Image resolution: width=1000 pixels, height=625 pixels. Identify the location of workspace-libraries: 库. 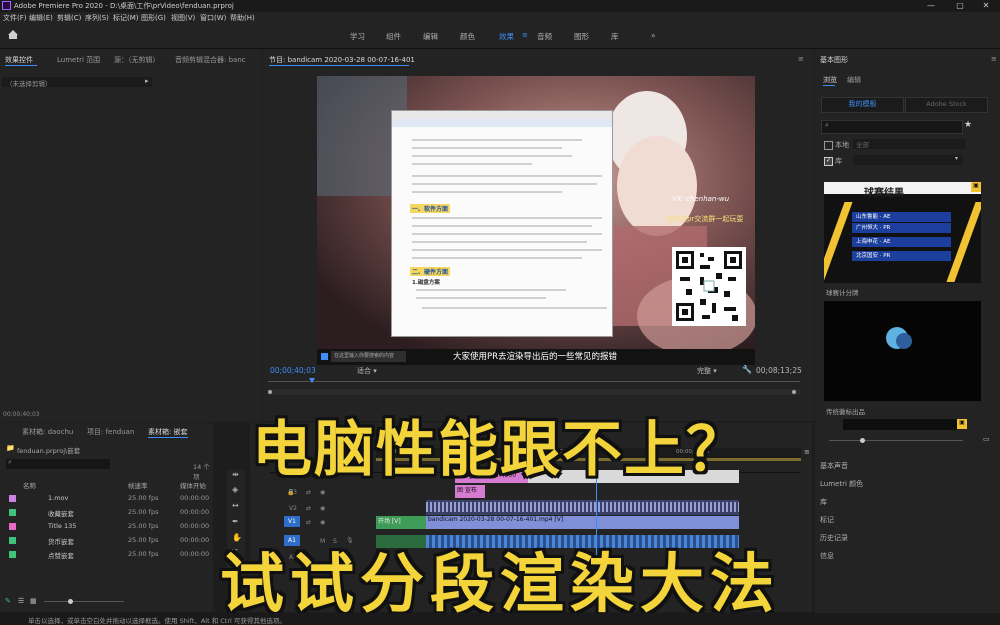
(615, 36).